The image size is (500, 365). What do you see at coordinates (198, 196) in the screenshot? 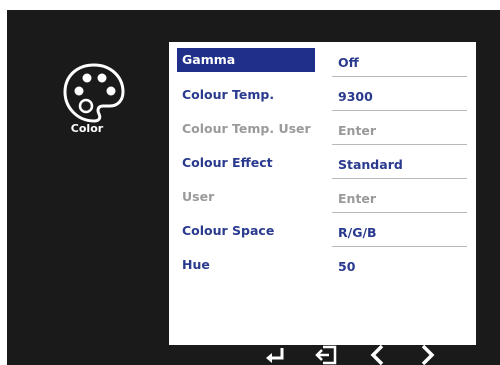
I see `menu-item-label: User` at bounding box center [198, 196].